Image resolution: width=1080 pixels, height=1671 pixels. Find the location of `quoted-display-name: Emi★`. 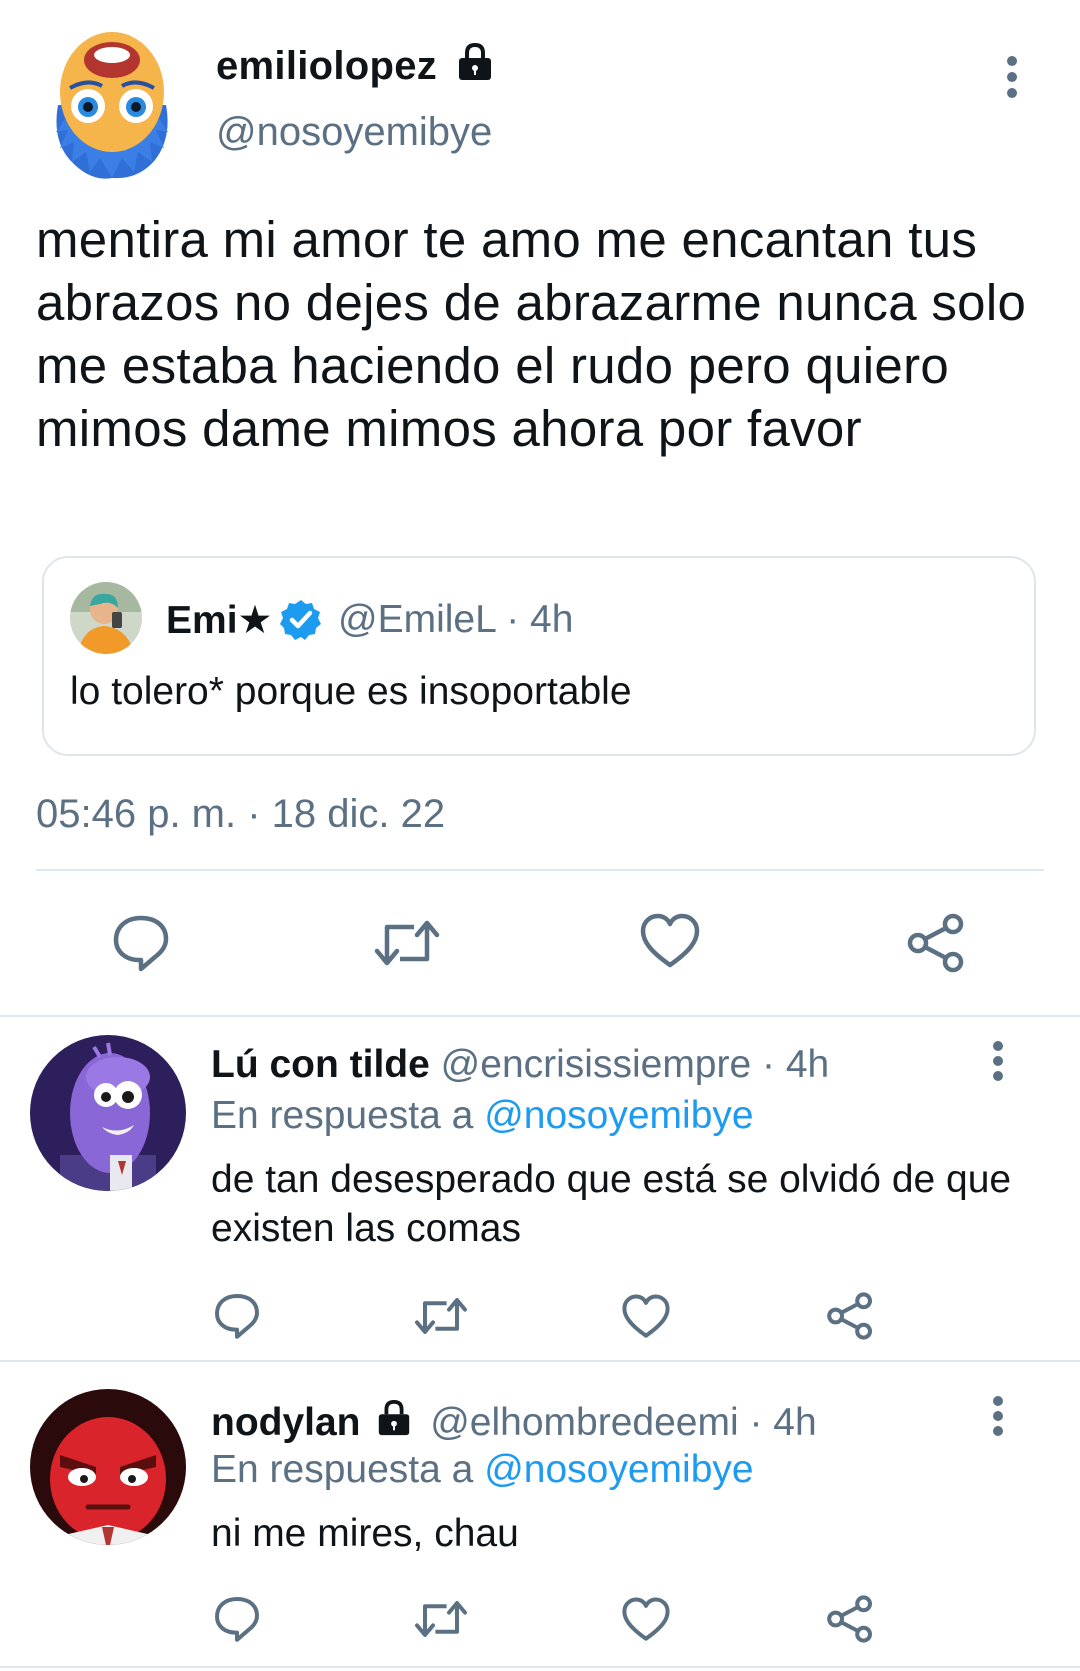

quoted-display-name: Emi★ is located at coordinates (219, 620).